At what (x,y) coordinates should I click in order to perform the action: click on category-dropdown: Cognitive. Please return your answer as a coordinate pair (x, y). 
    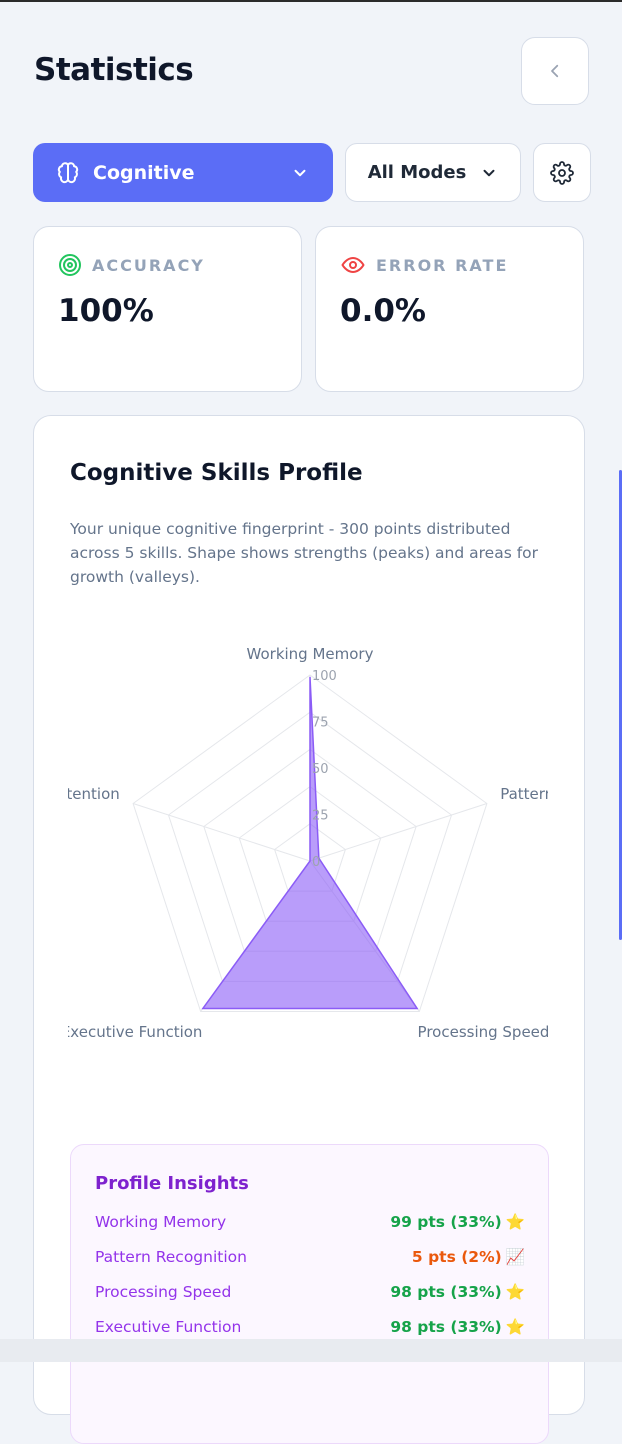
    Looking at the image, I should click on (183, 172).